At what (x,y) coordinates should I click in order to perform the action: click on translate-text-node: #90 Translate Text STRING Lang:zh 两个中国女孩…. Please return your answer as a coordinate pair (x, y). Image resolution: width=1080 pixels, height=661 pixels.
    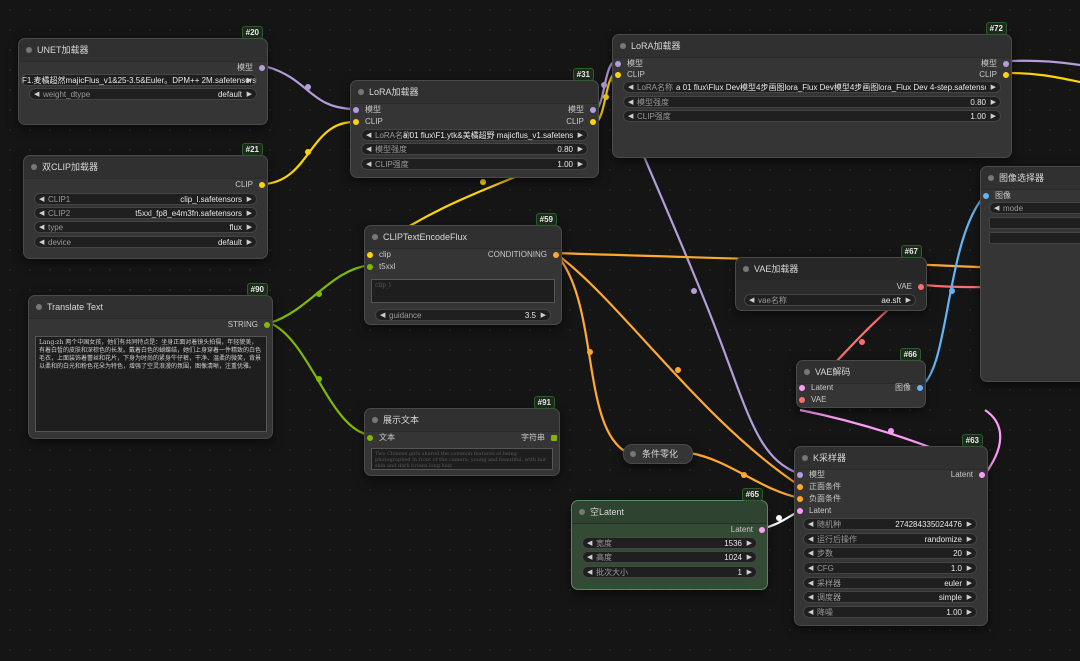
    Looking at the image, I should click on (150, 361).